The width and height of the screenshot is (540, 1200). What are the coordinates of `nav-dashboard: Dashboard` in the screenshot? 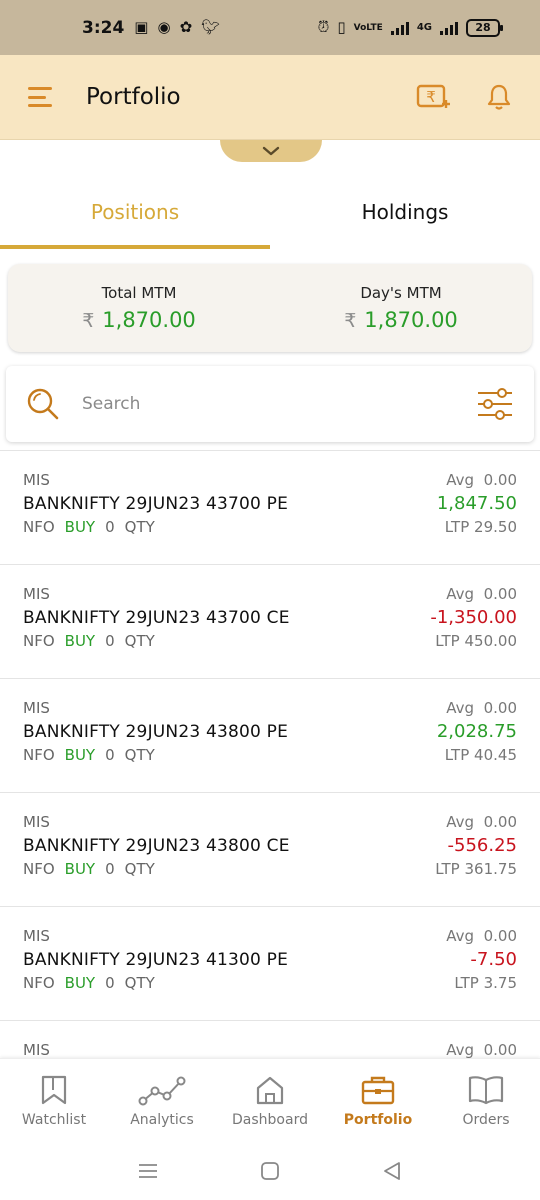 It's located at (270, 1100).